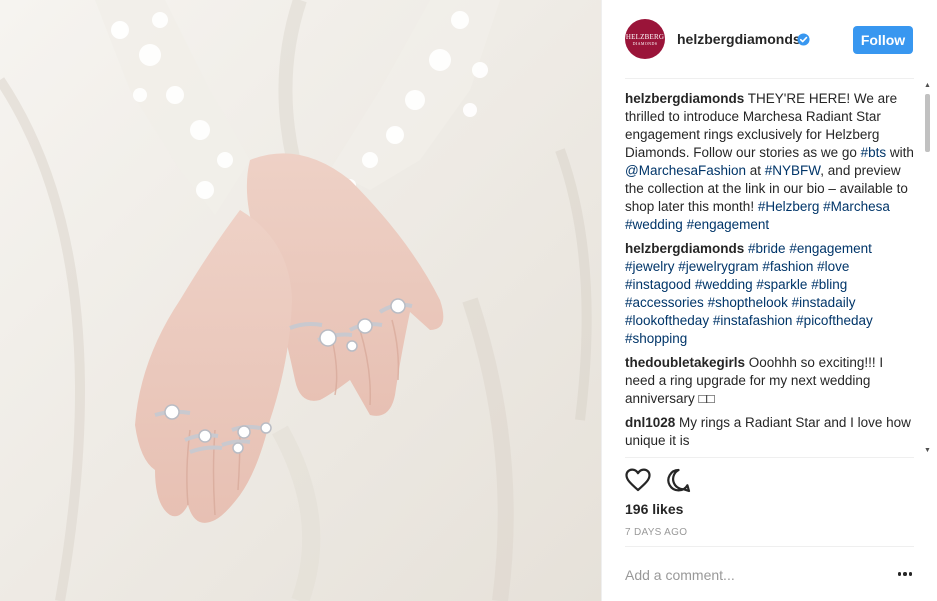 Image resolution: width=937 pixels, height=601 pixels. What do you see at coordinates (787, 266) in the screenshot?
I see `hashtag-link: #fashion` at bounding box center [787, 266].